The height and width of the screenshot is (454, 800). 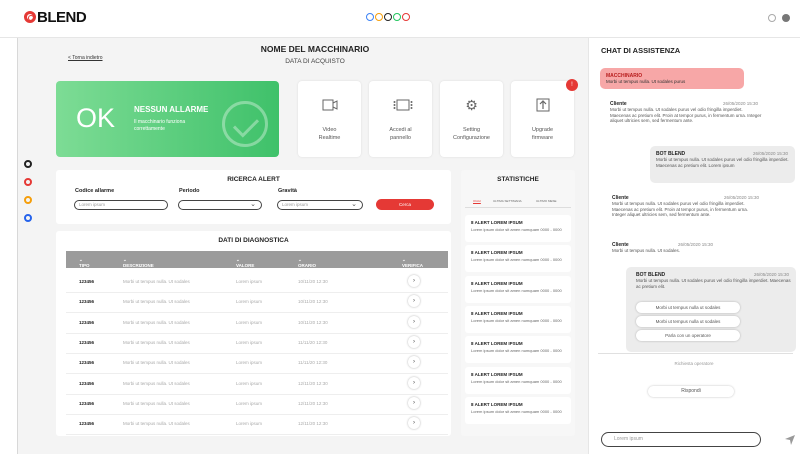 What do you see at coordinates (786, 18) in the screenshot?
I see `user-icon` at bounding box center [786, 18].